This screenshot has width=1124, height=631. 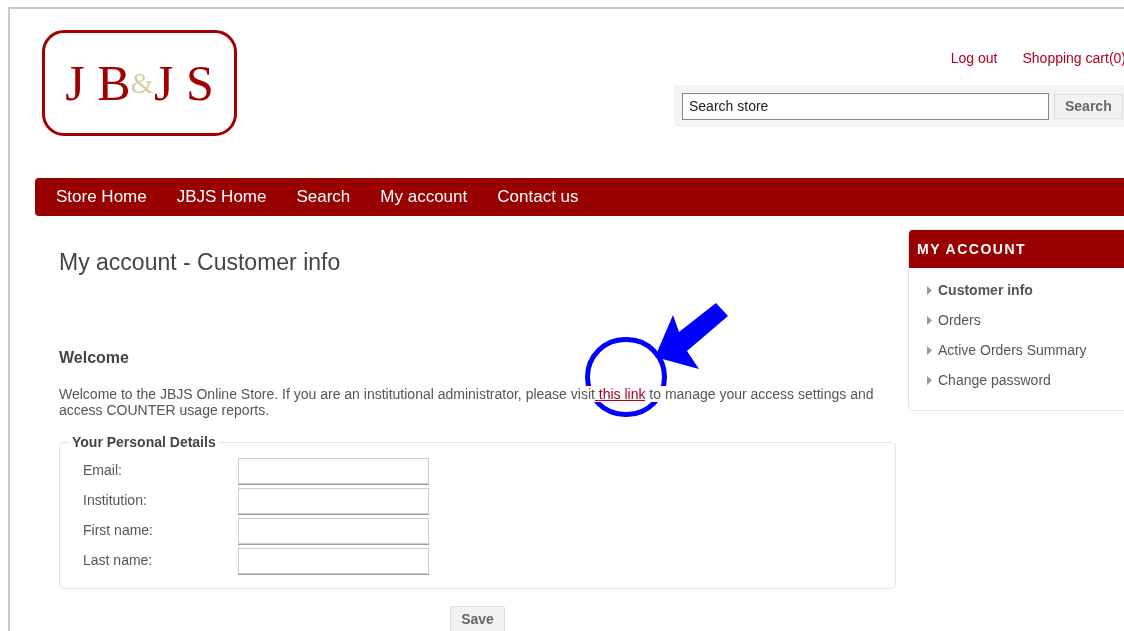 What do you see at coordinates (959, 320) in the screenshot?
I see `sidebar-link: Orders` at bounding box center [959, 320].